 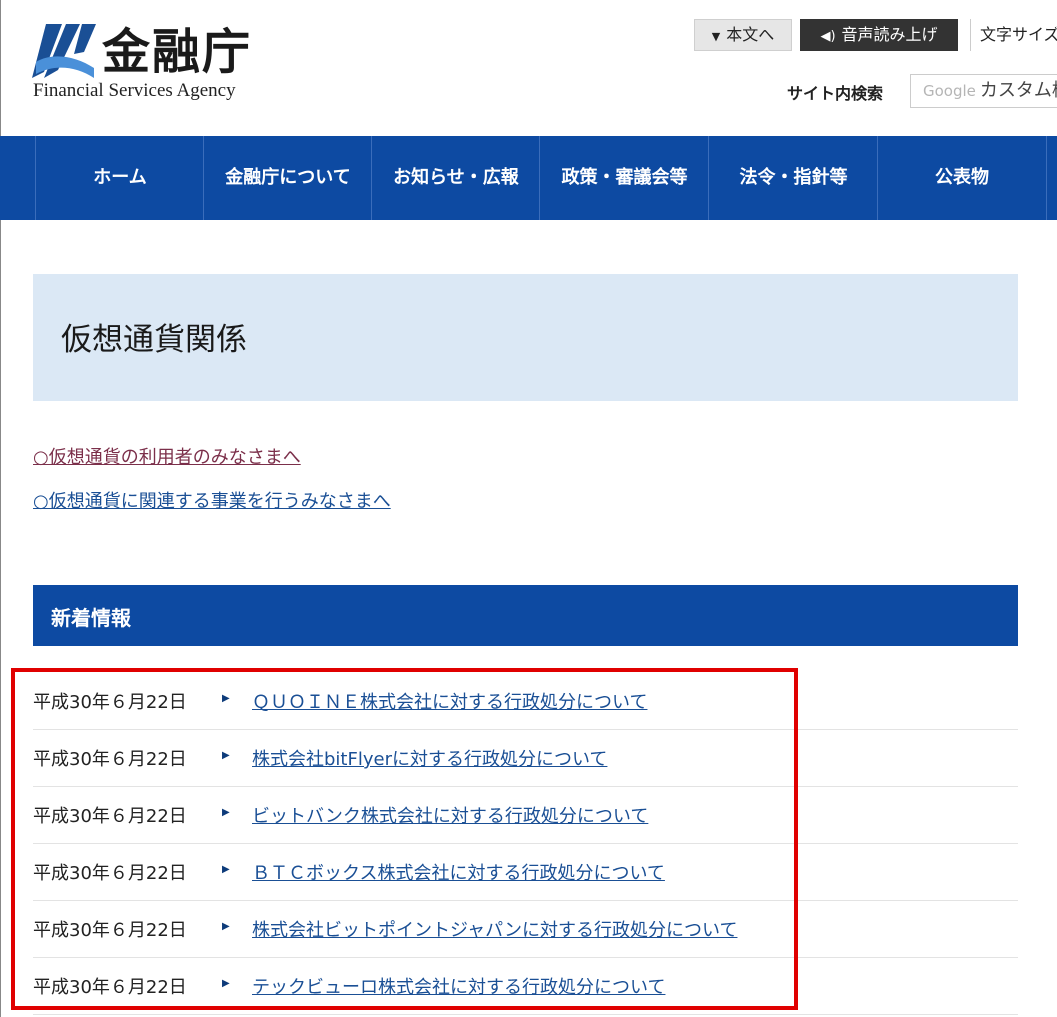 I want to click on page-title-box: 仮想通貨関係, so click(x=525, y=337).